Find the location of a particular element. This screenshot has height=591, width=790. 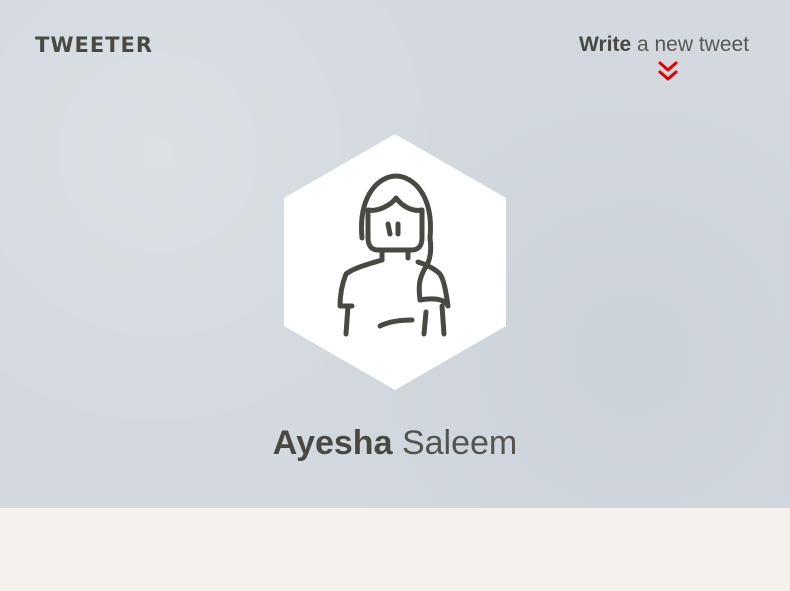

write-tweet-link: Write a new tweet is located at coordinates (669, 57).